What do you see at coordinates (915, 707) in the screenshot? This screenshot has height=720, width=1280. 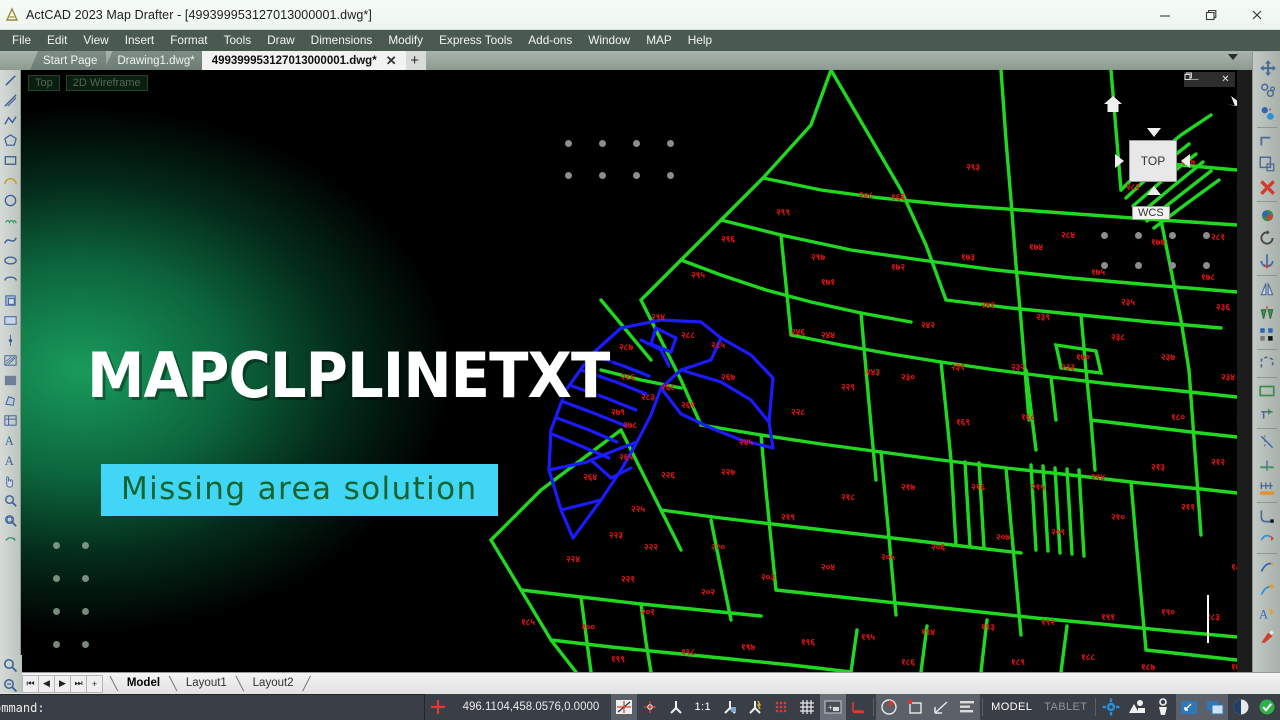 I see `selection-cycling-icon` at bounding box center [915, 707].